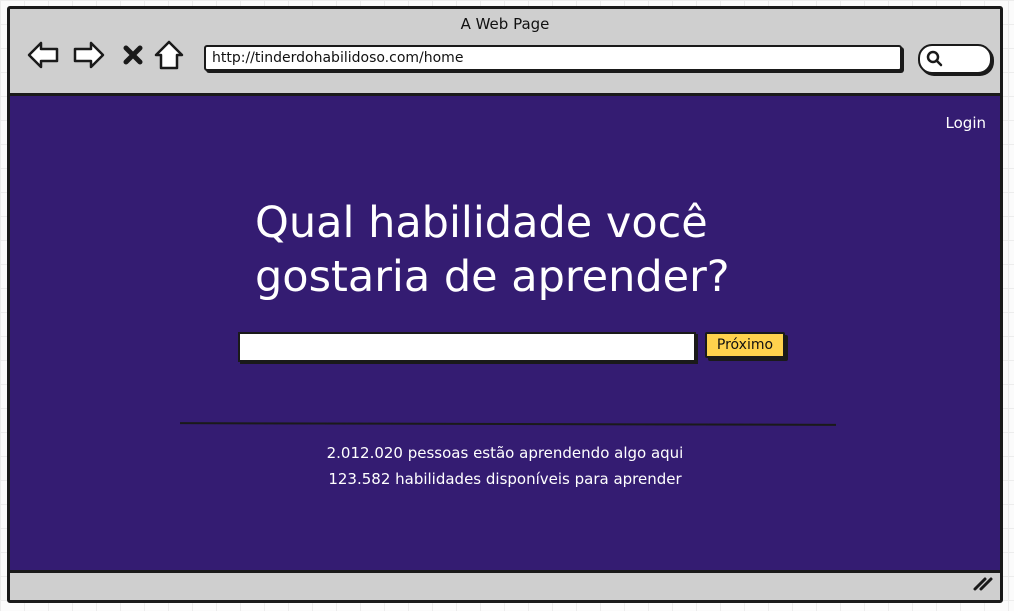 The image size is (1014, 611). I want to click on skill-search-input, so click(467, 347).